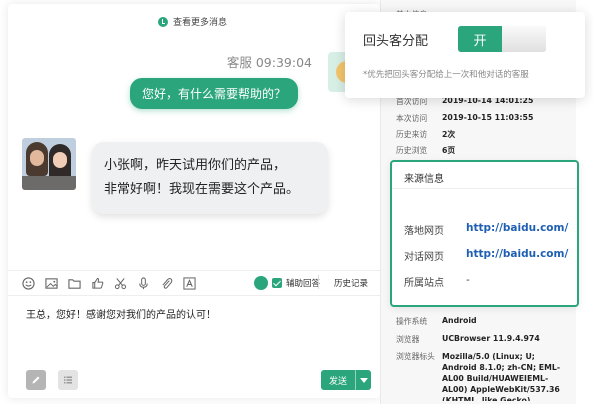 This screenshot has width=593, height=404. I want to click on pencil-icon, so click(36, 380).